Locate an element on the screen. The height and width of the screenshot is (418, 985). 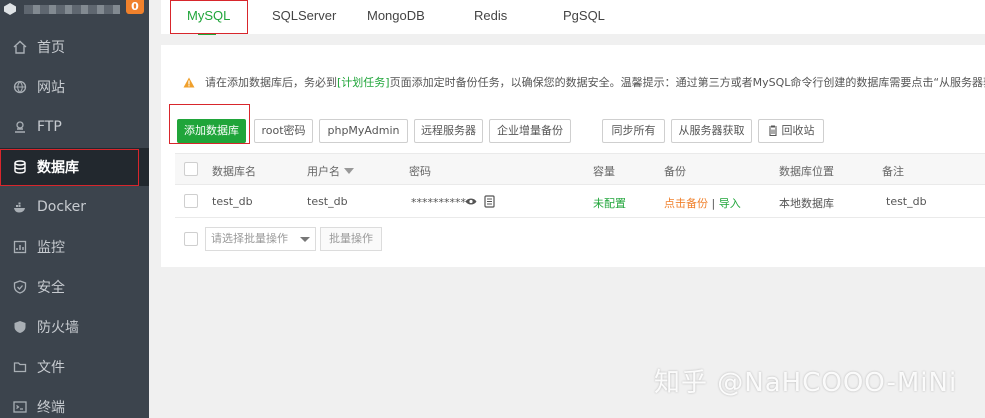
batch-select-placeholder: 请选择批量操作 is located at coordinates (249, 238).